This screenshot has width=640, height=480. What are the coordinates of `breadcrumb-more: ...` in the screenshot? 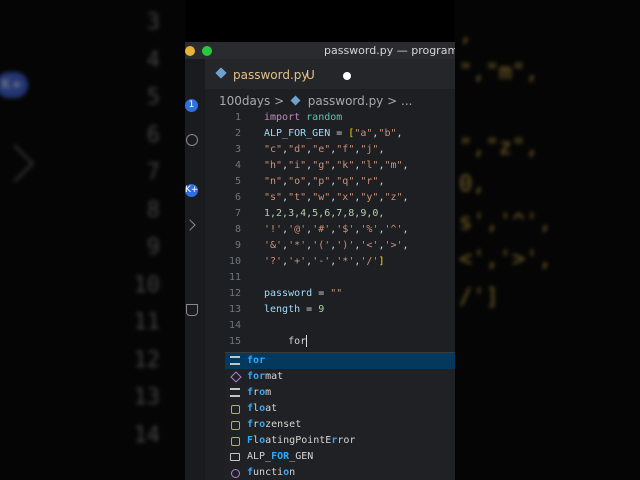 It's located at (406, 101).